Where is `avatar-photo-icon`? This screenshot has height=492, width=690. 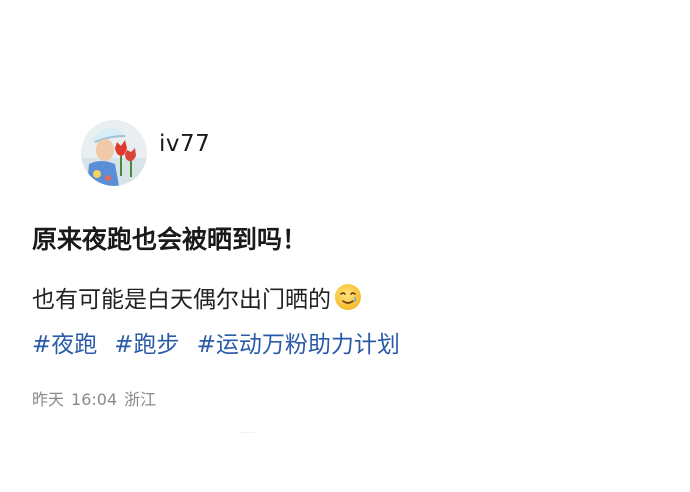
avatar-photo-icon is located at coordinates (114, 153).